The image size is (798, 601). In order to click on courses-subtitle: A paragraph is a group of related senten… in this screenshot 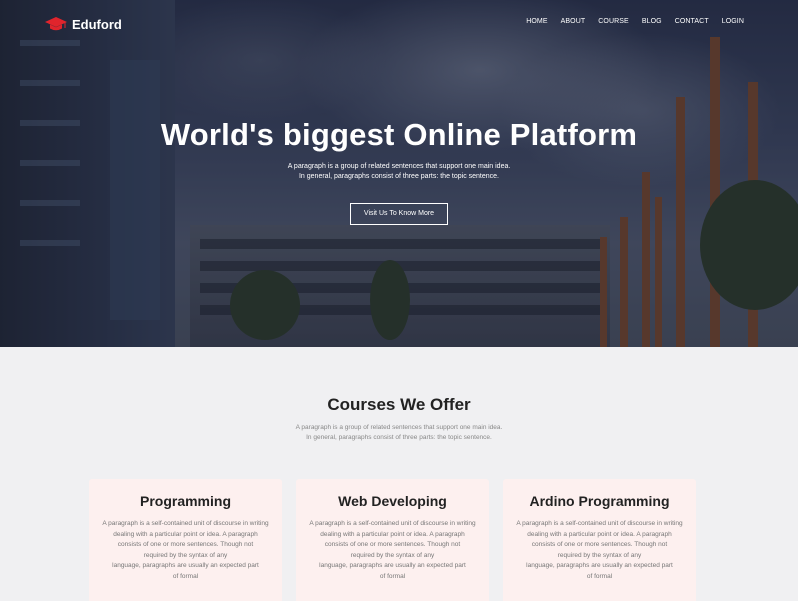, I will do `click(399, 433)`.